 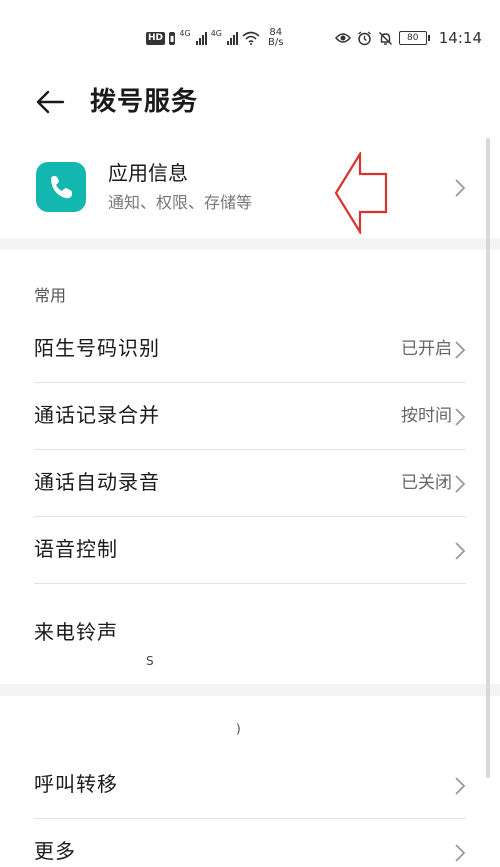 What do you see at coordinates (97, 415) in the screenshot?
I see `list-item-label: 通话记录合并` at bounding box center [97, 415].